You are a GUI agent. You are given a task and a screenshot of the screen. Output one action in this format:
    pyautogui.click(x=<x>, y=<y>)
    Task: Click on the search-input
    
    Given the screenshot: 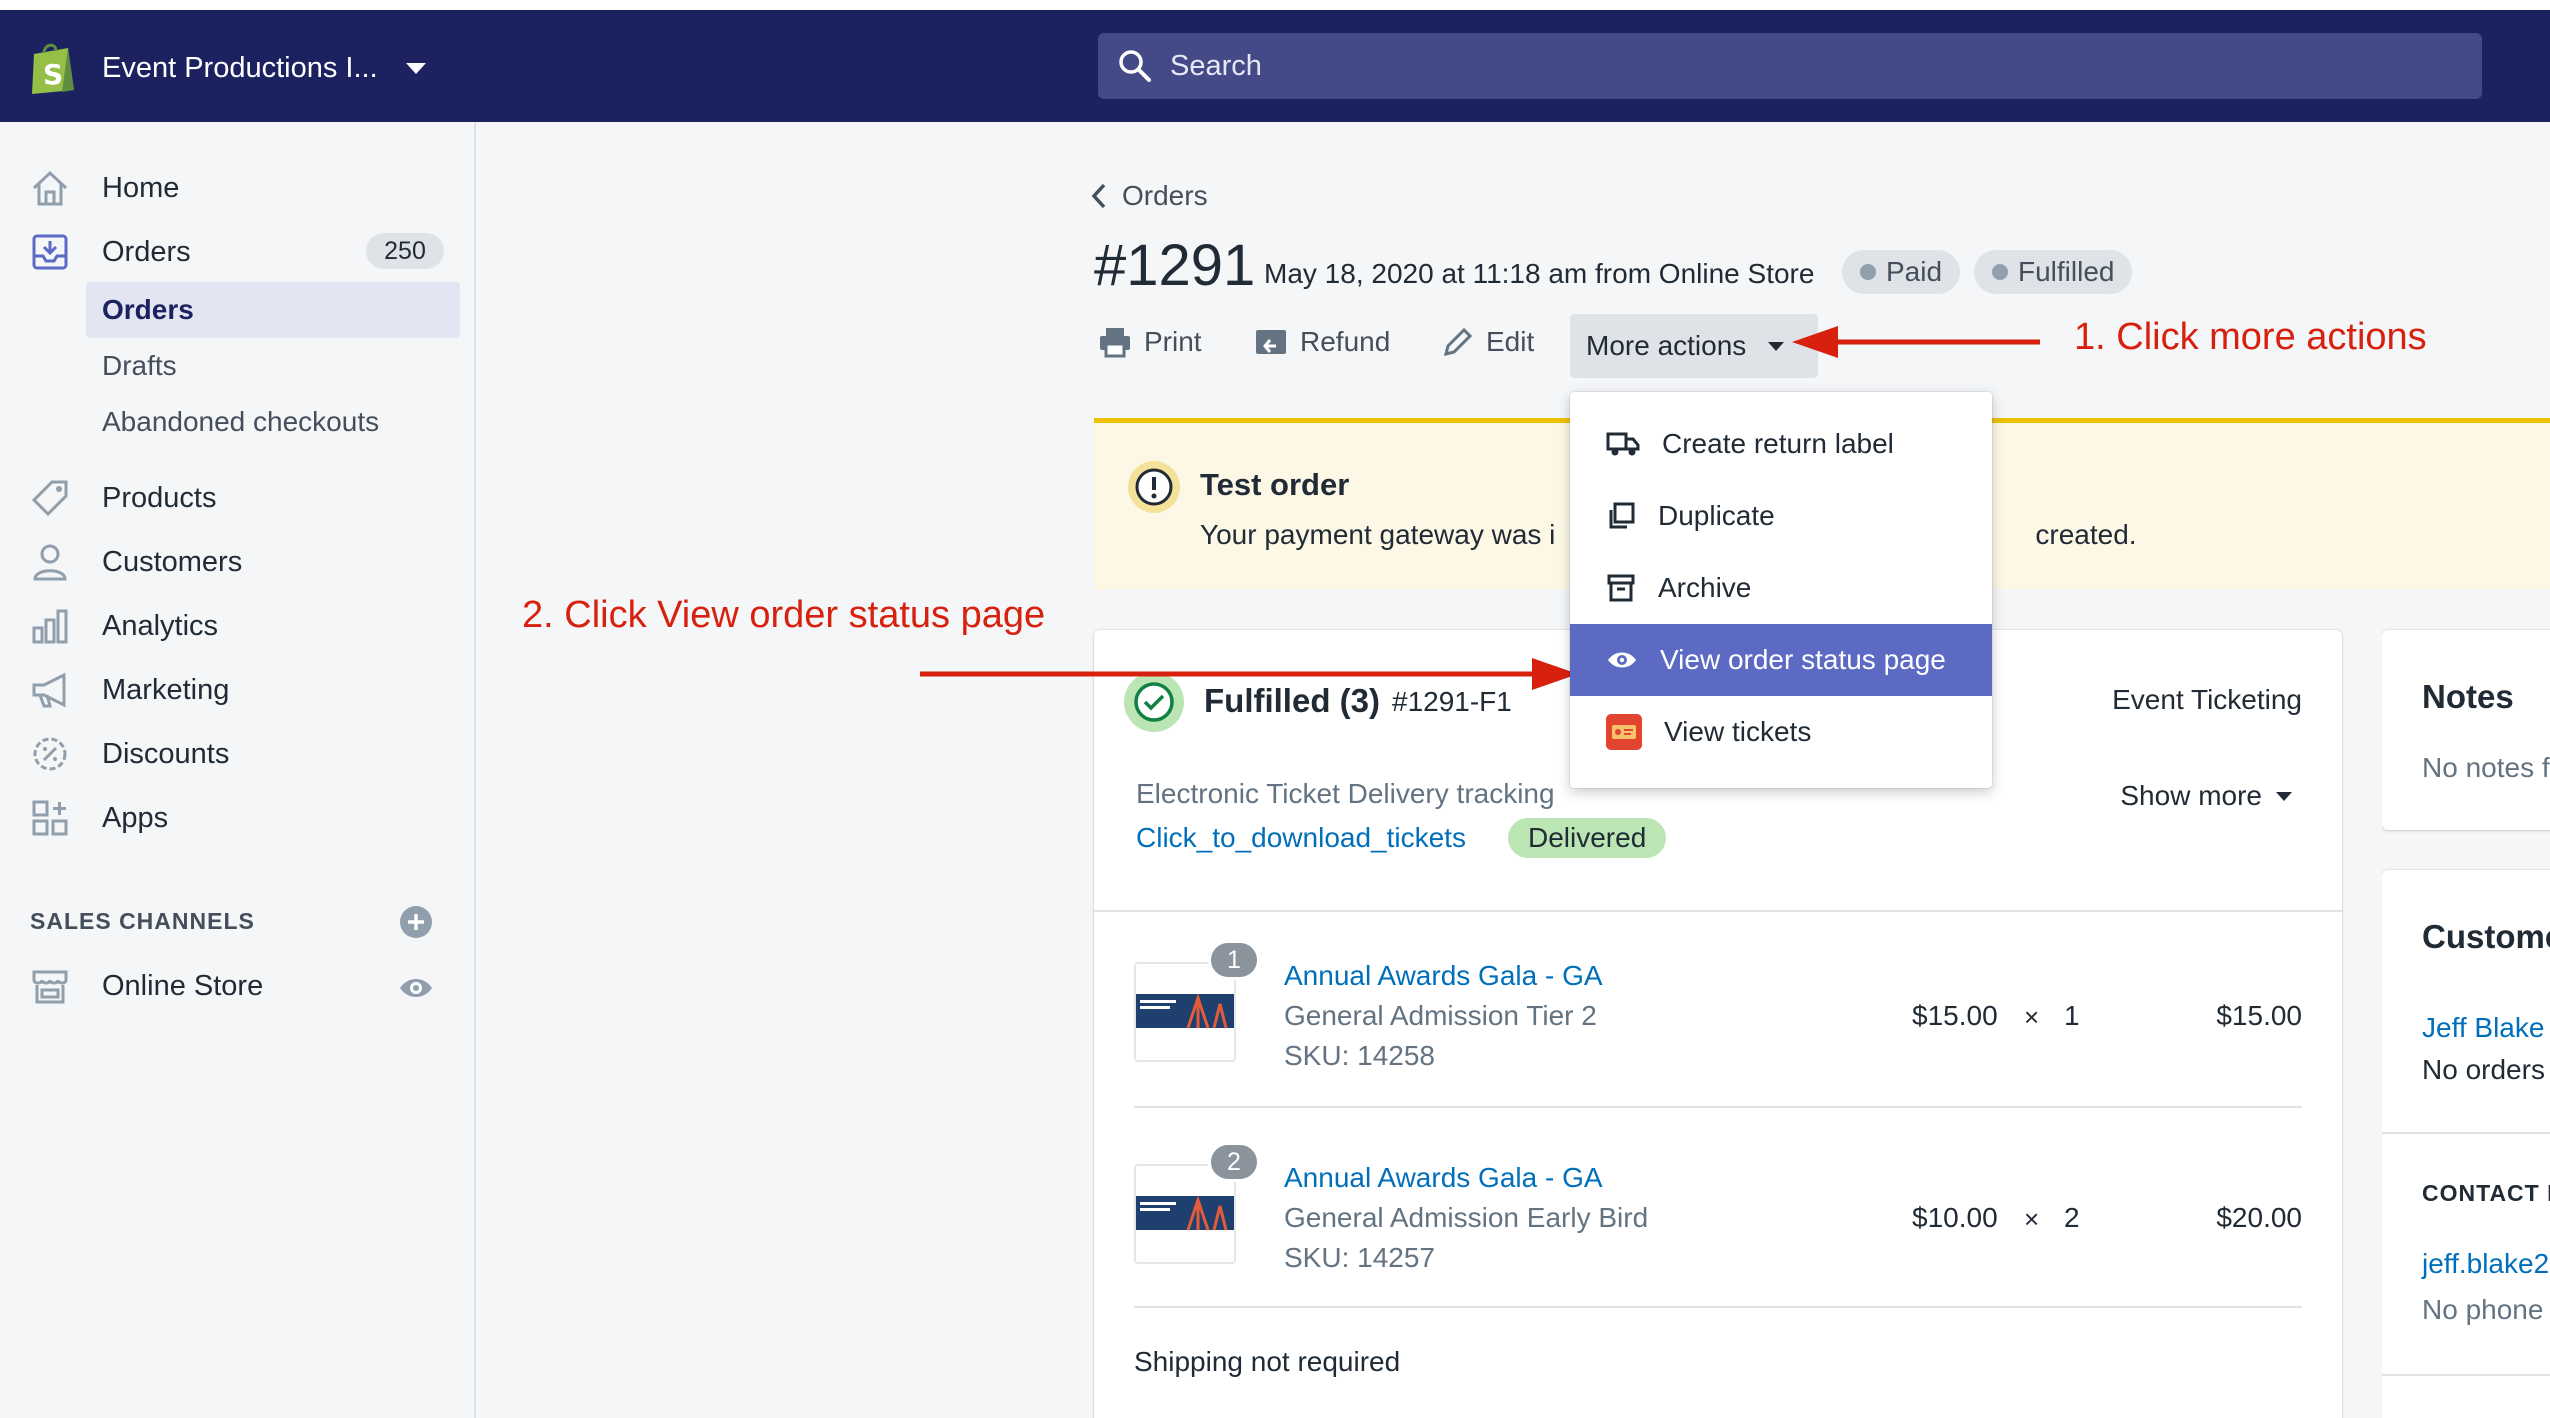 What is the action you would take?
    pyautogui.click(x=1770, y=66)
    